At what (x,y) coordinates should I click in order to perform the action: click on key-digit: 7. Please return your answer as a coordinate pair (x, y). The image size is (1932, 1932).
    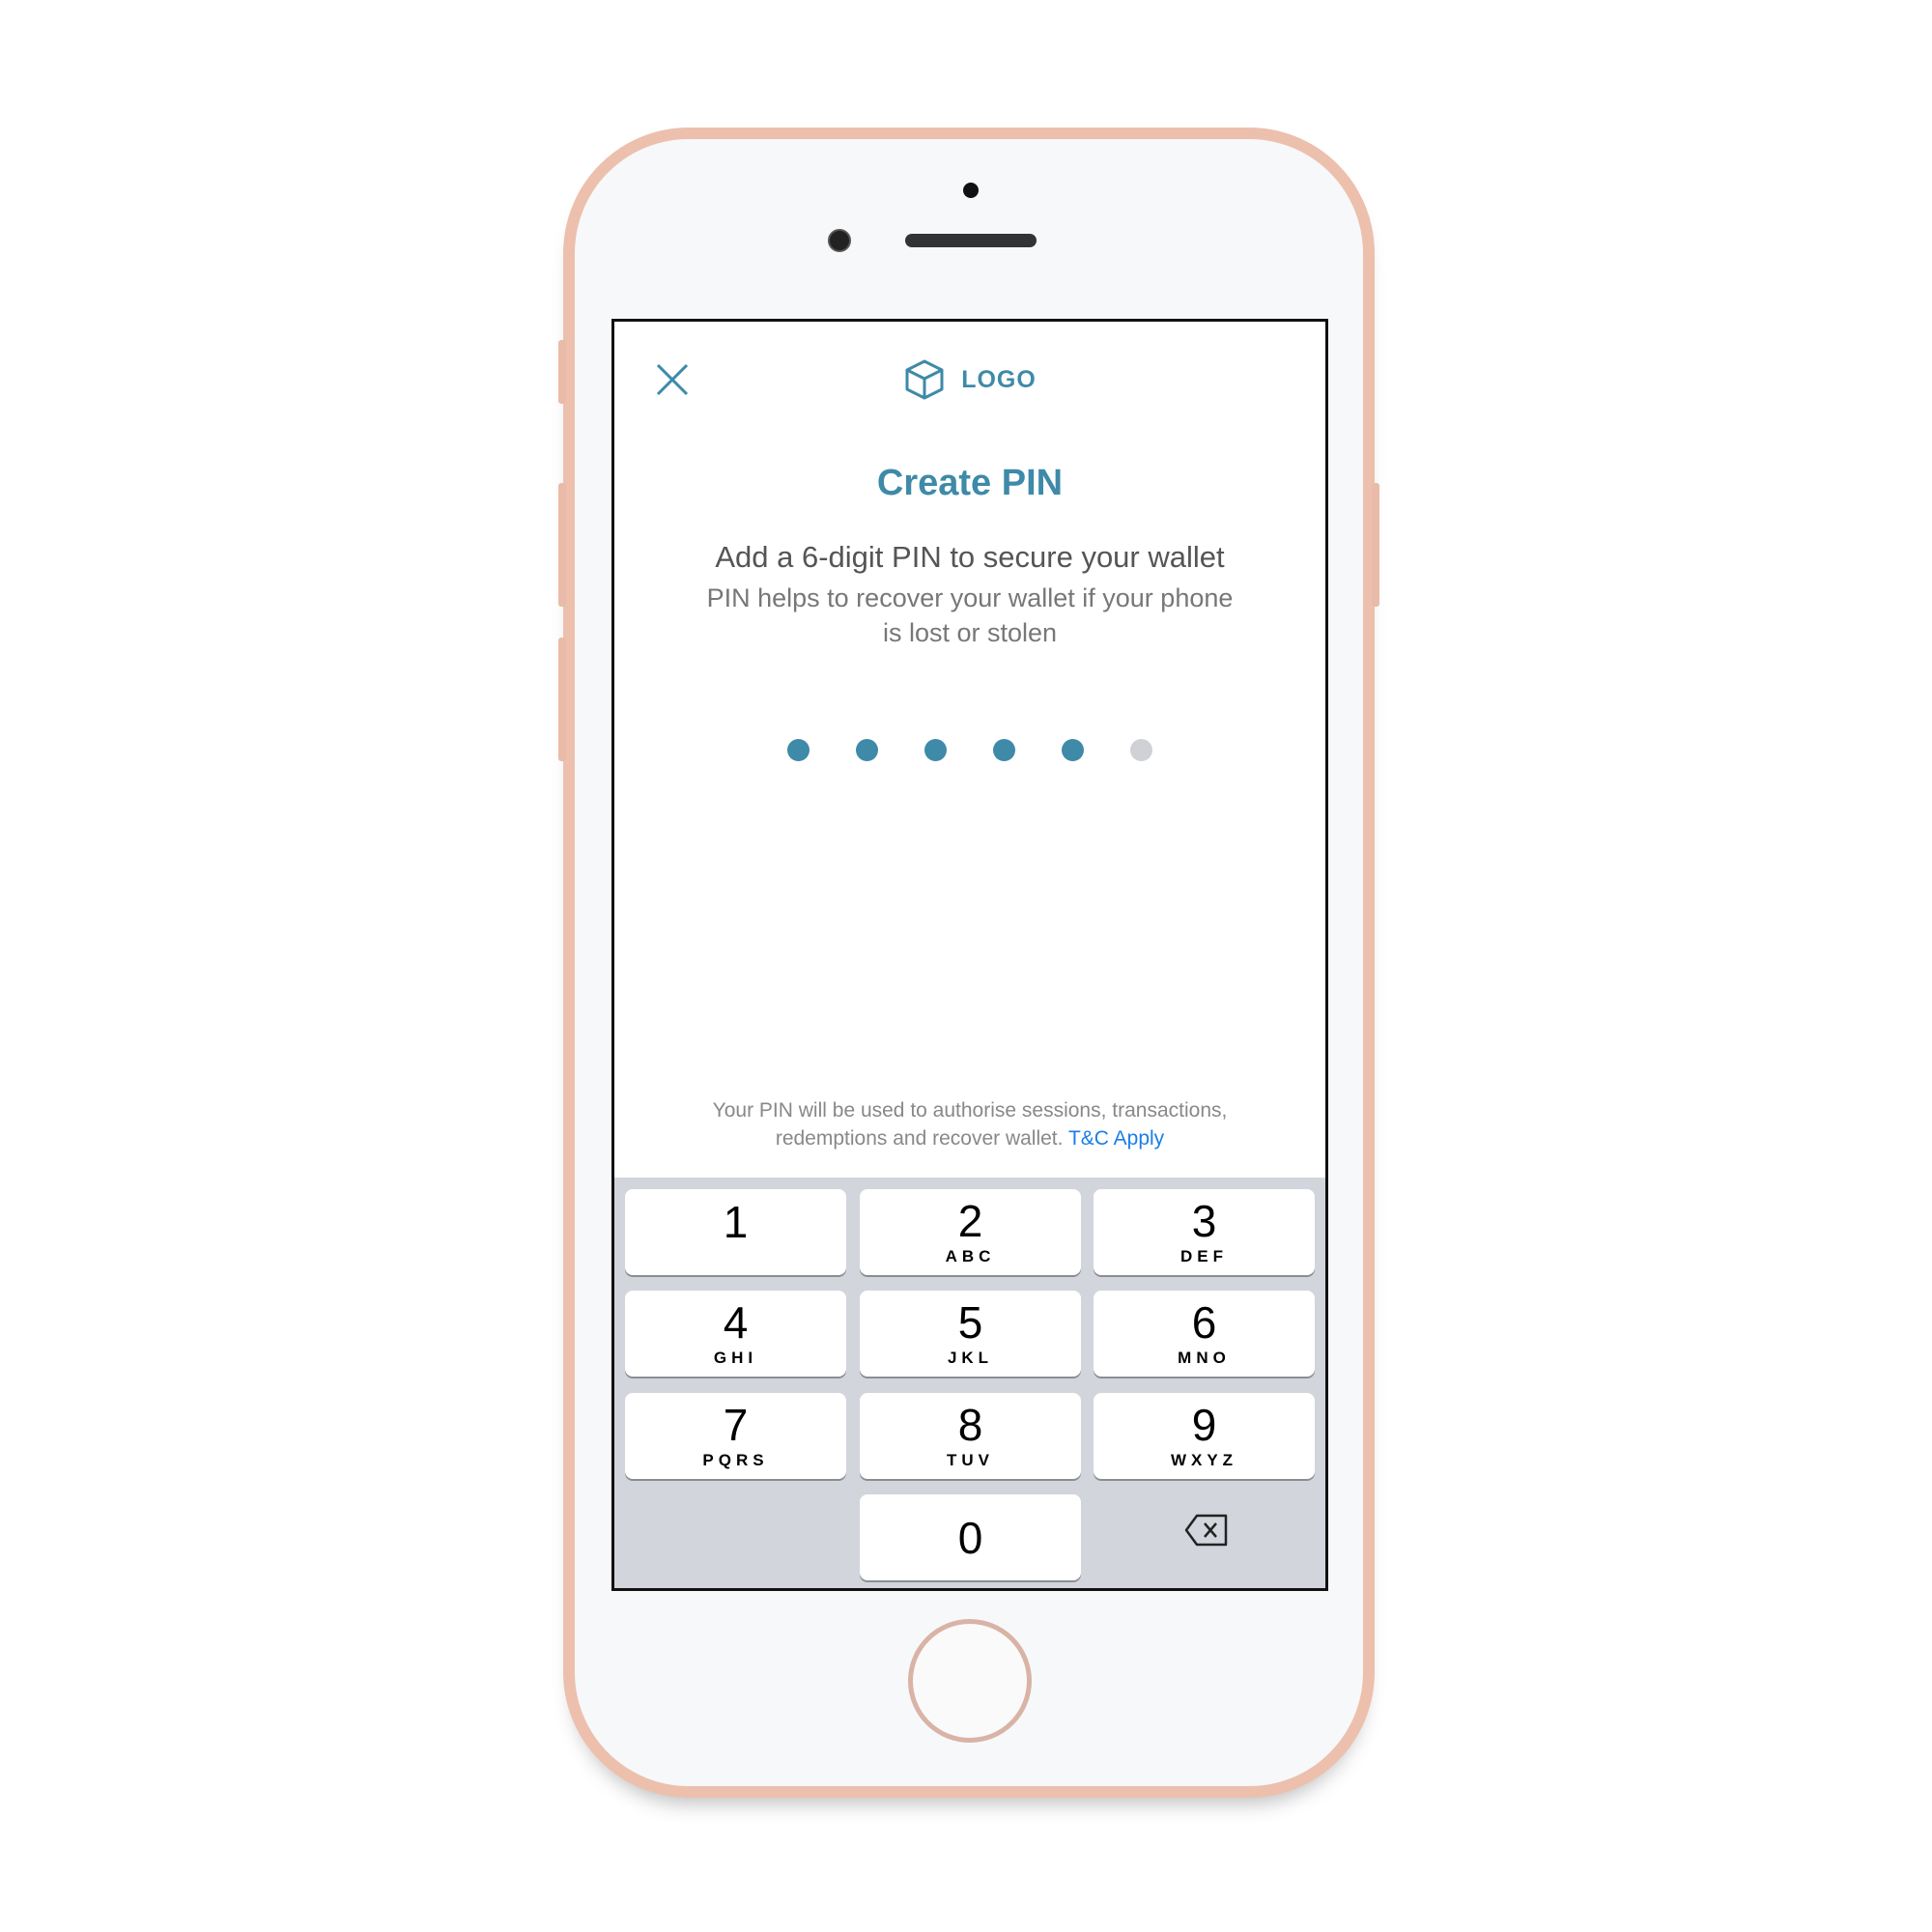
    Looking at the image, I should click on (736, 1424).